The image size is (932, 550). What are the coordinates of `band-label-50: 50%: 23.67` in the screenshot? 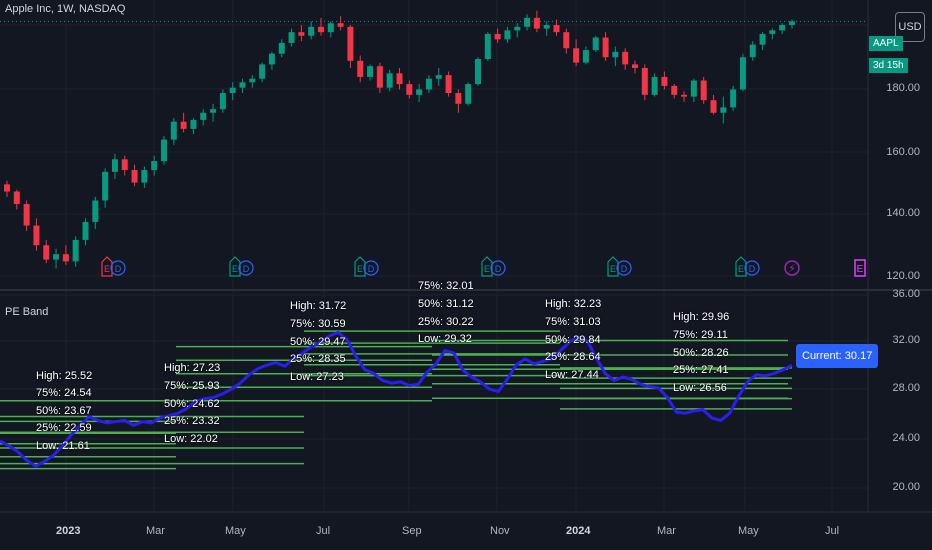 It's located at (64, 411).